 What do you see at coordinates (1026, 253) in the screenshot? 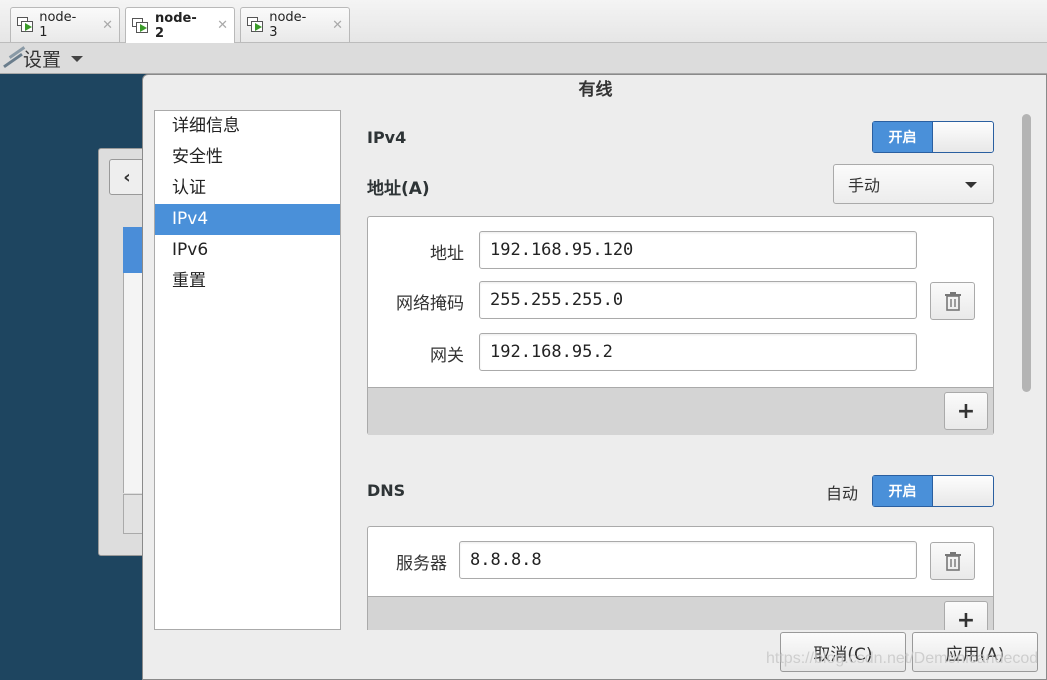
I see `scrollbar-thumb` at bounding box center [1026, 253].